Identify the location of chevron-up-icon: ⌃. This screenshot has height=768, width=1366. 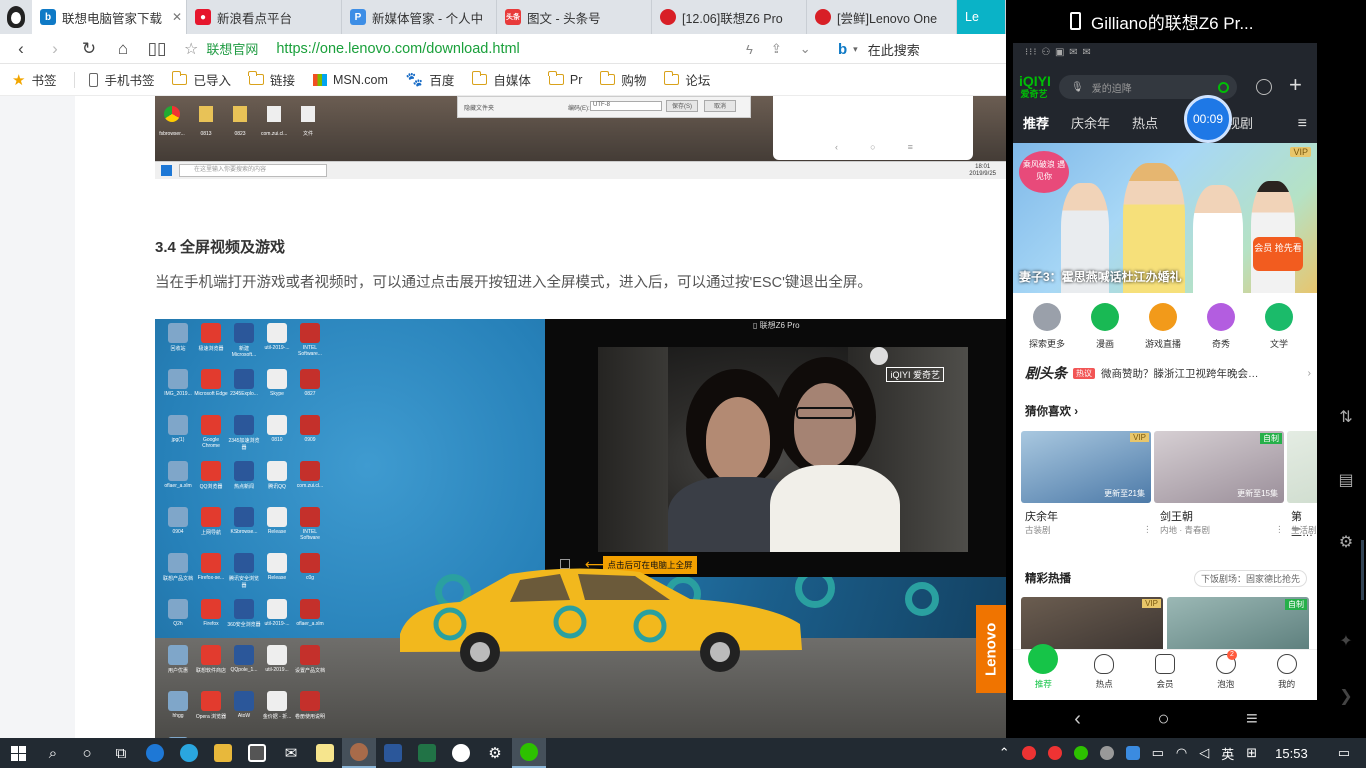
(1004, 753).